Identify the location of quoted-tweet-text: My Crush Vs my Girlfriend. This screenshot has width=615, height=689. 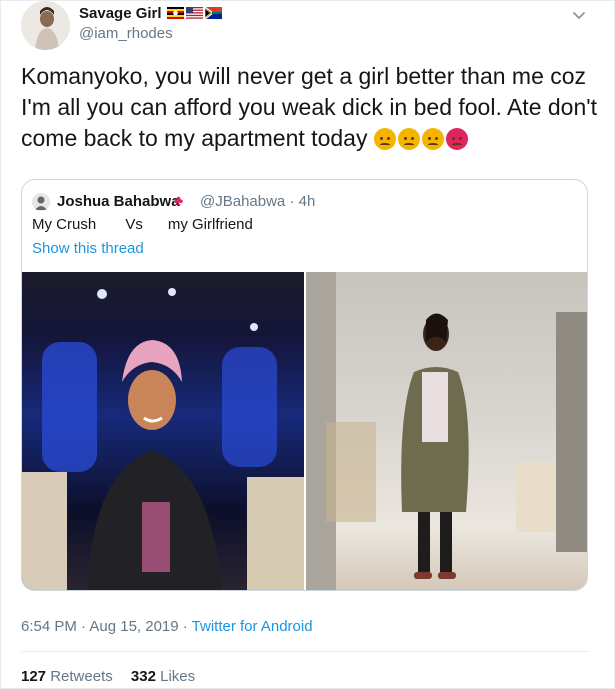
(142, 224).